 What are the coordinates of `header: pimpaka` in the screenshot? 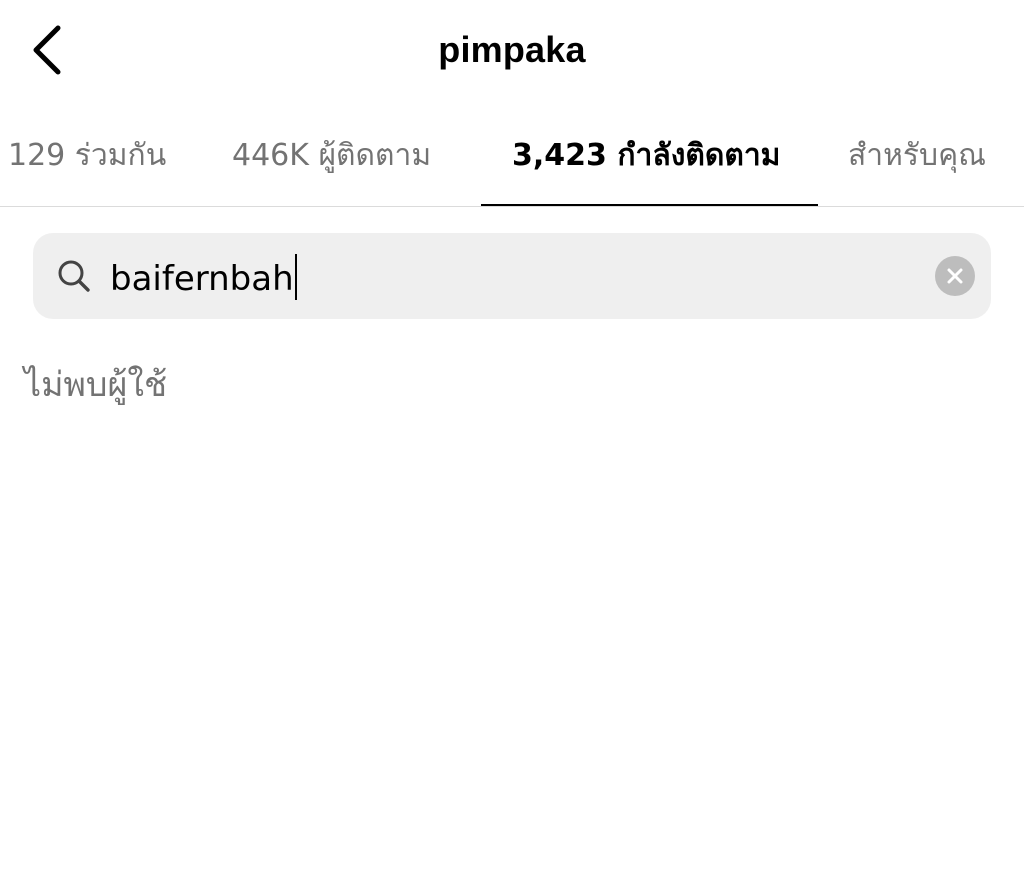 It's located at (512, 50).